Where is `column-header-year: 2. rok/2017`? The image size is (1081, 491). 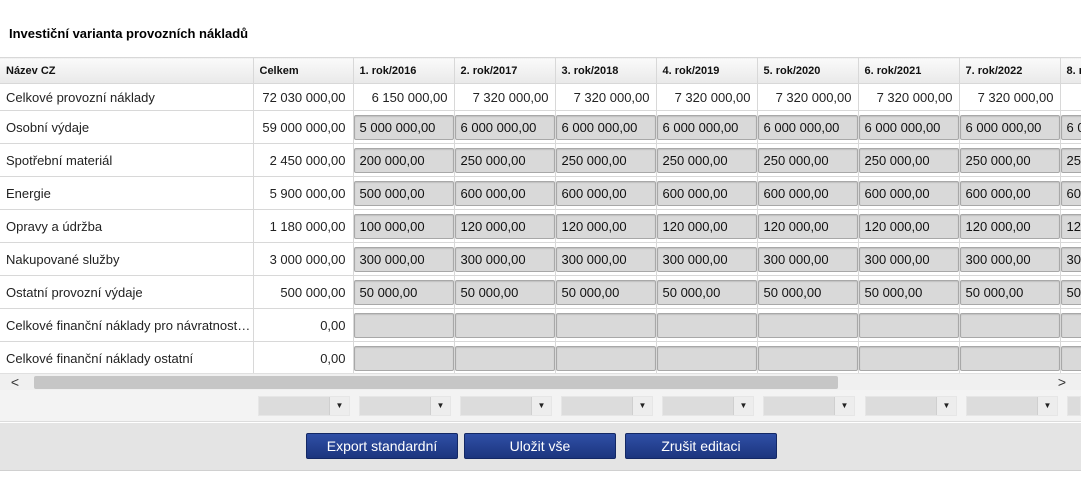 column-header-year: 2. rok/2017 is located at coordinates (505, 70).